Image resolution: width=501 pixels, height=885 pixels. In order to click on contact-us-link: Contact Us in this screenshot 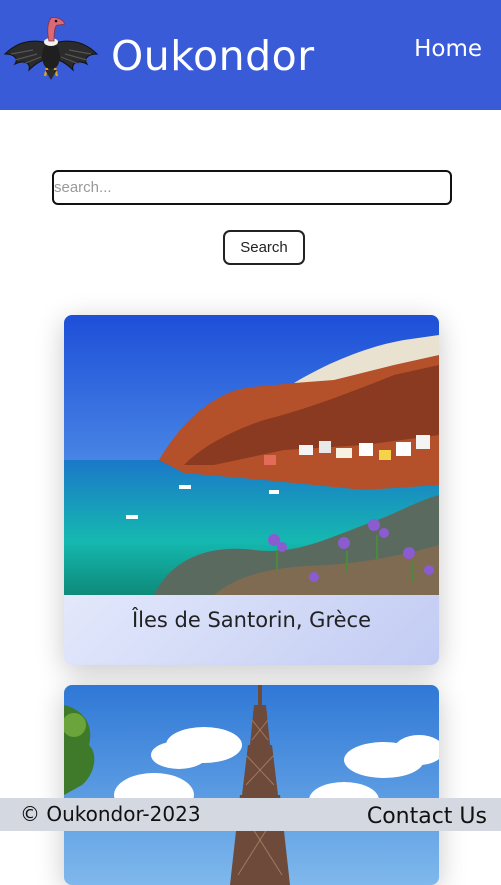, I will do `click(427, 817)`.